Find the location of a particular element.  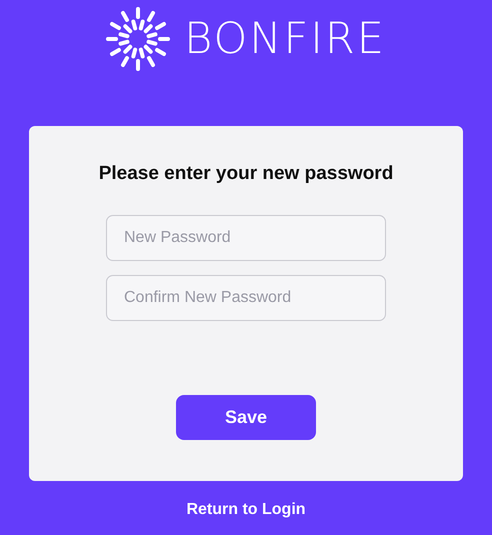

password-field: Confirm New Password is located at coordinates (246, 298).